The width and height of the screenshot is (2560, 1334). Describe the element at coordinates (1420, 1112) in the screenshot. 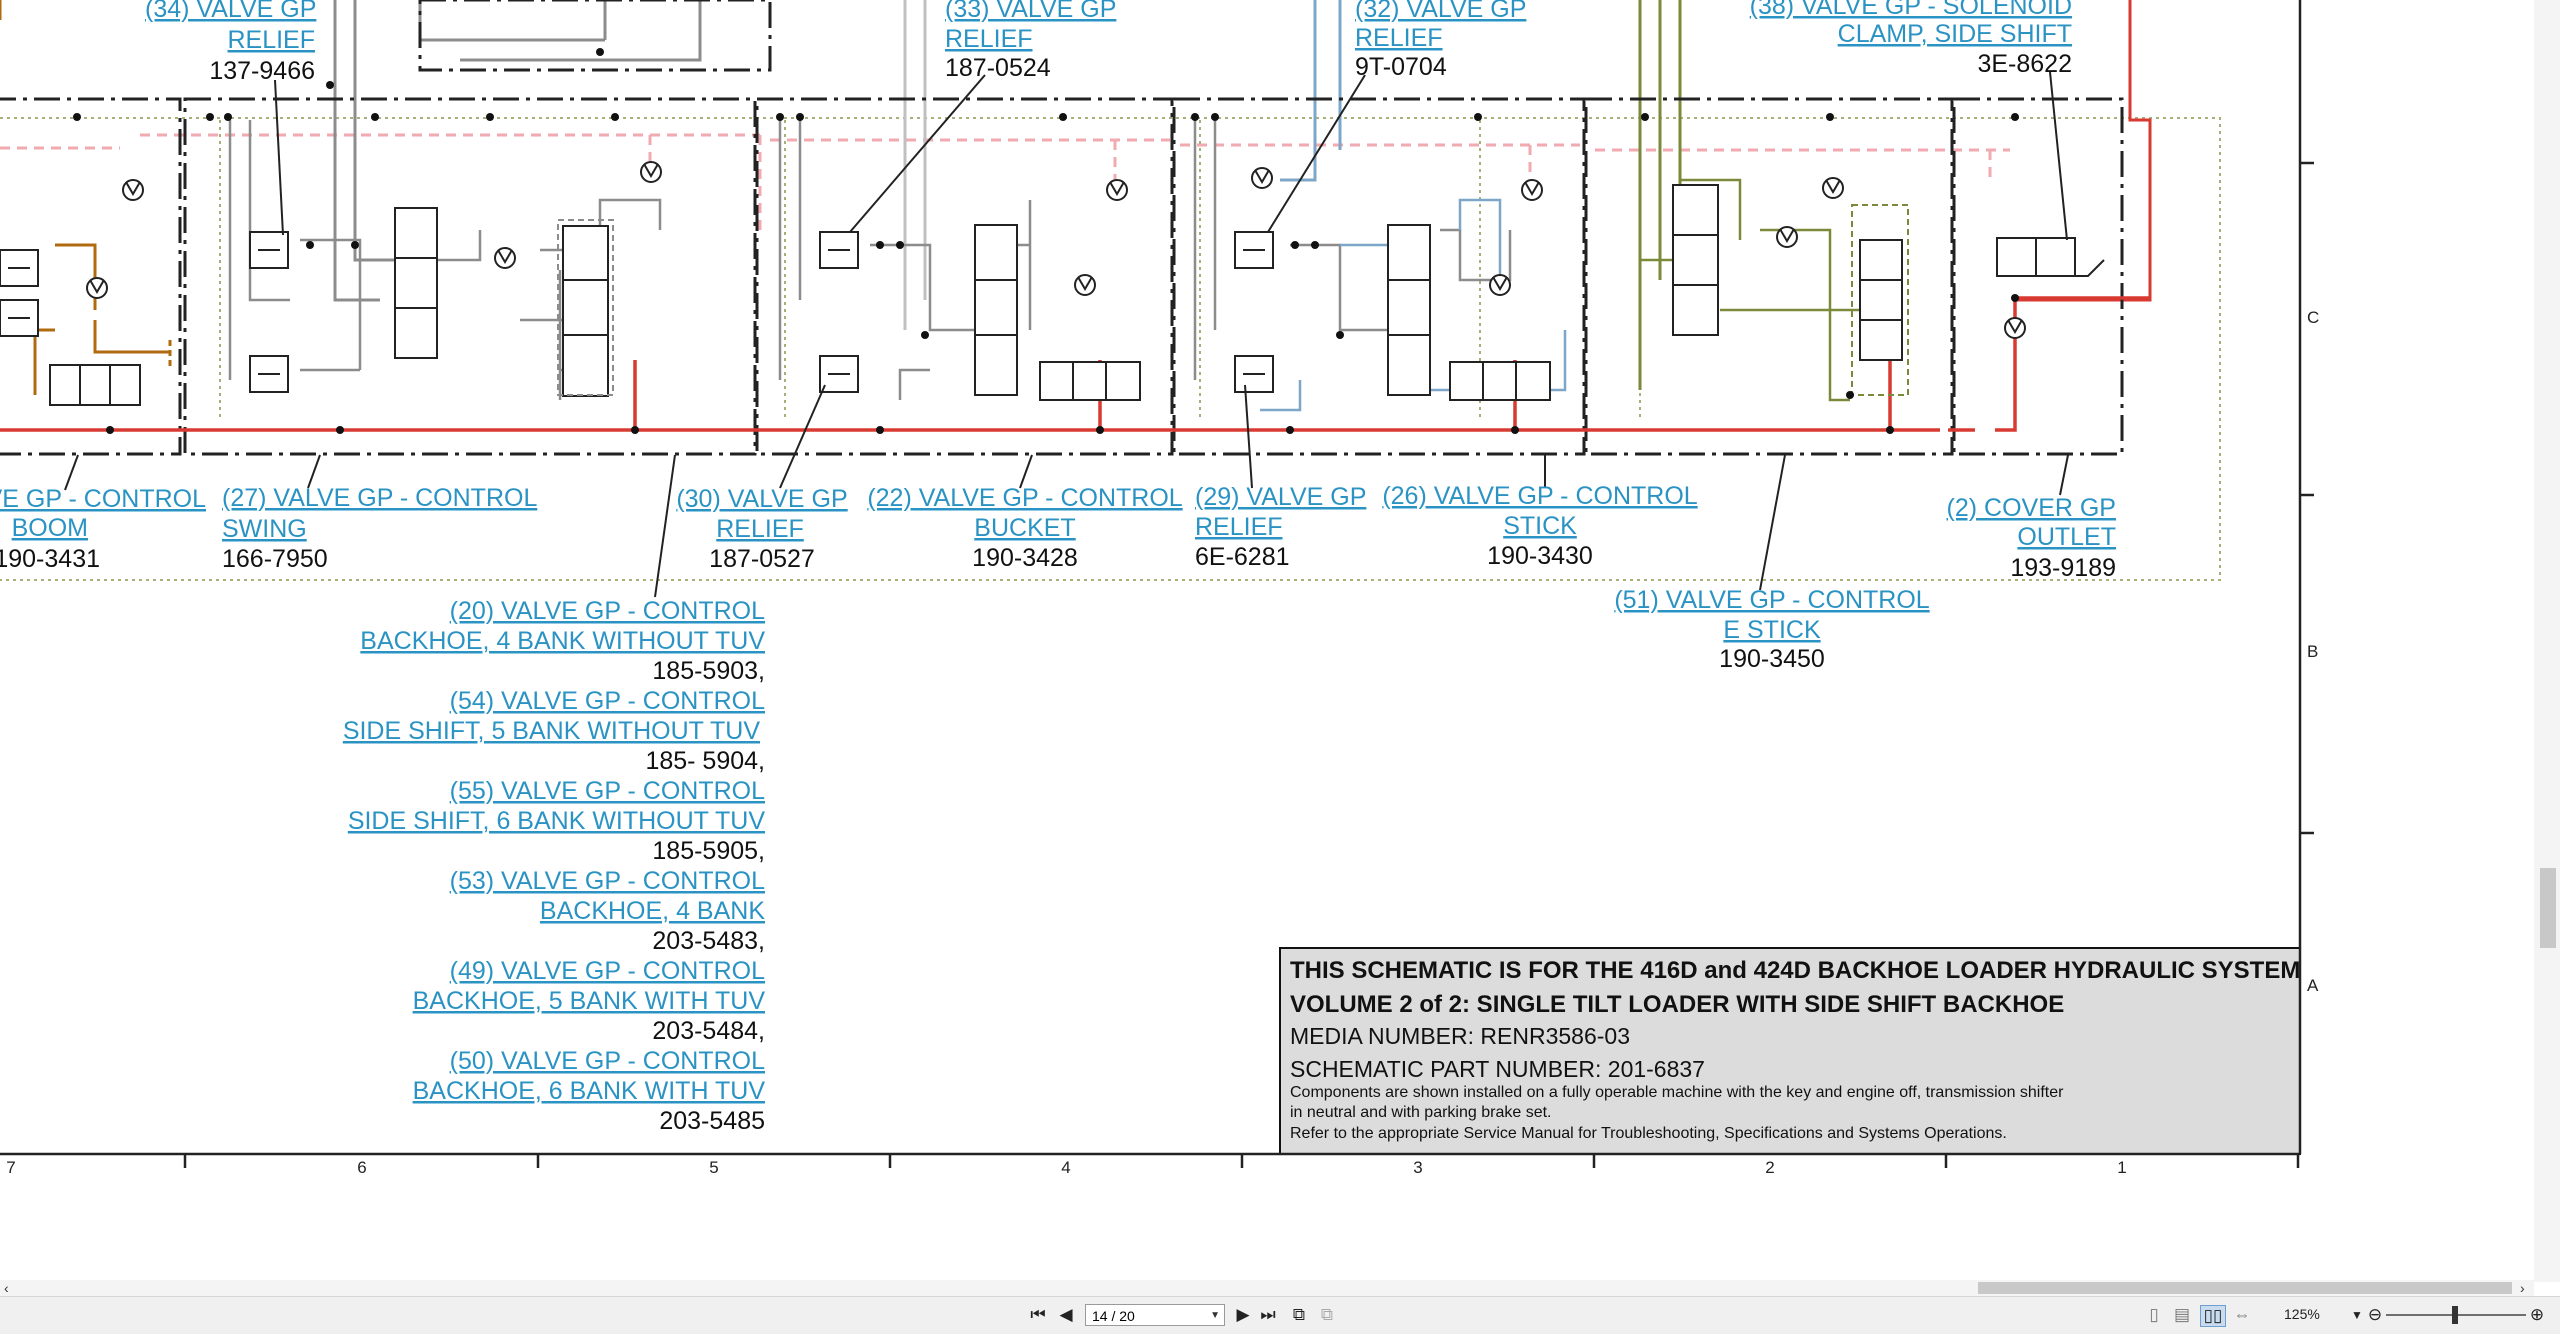

I see `note-line-2: in neutral and with parking brake set.` at that location.